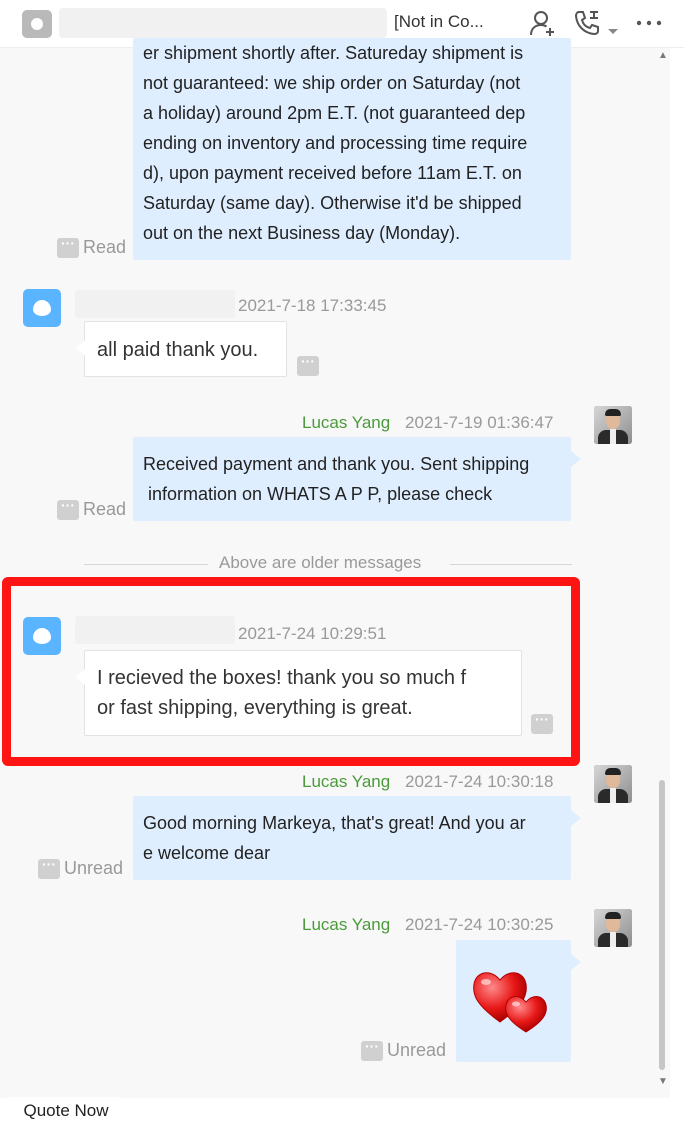 The width and height of the screenshot is (684, 1125). Describe the element at coordinates (155, 304) in the screenshot. I see `sender-name-redacted` at that location.